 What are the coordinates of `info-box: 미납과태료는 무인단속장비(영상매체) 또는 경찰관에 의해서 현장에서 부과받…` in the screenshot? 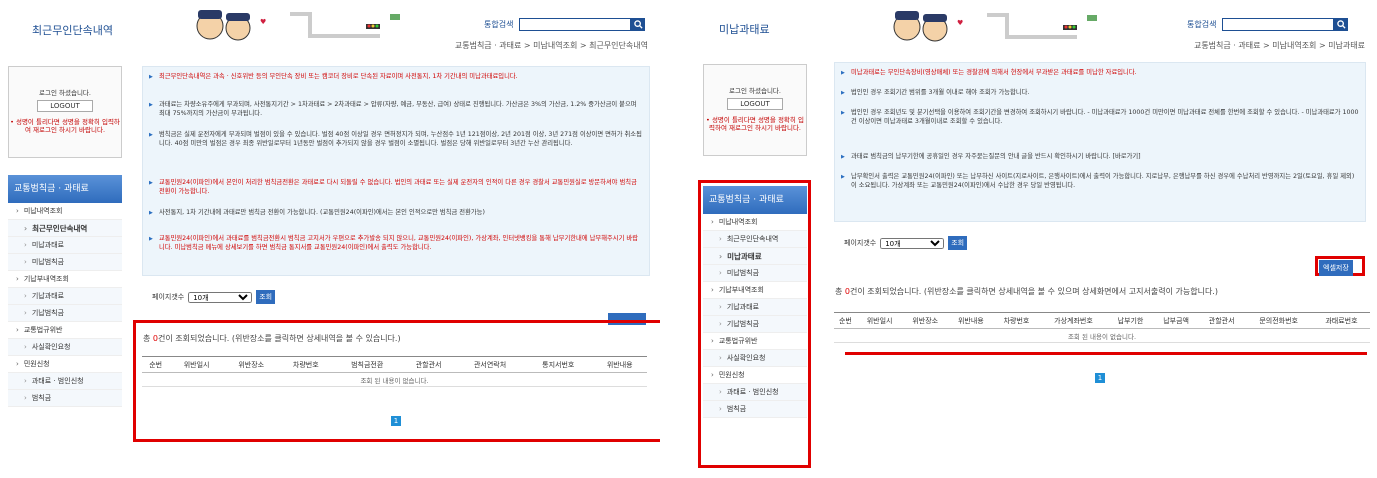 It's located at (1100, 142).